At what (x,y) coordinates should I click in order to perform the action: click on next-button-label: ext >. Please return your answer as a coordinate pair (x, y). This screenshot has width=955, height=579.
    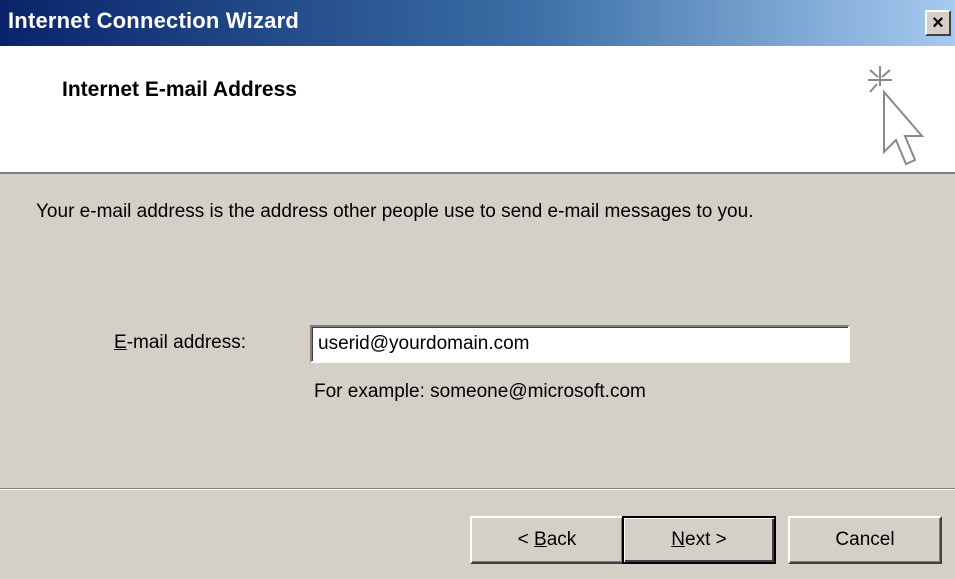
    Looking at the image, I should click on (706, 539).